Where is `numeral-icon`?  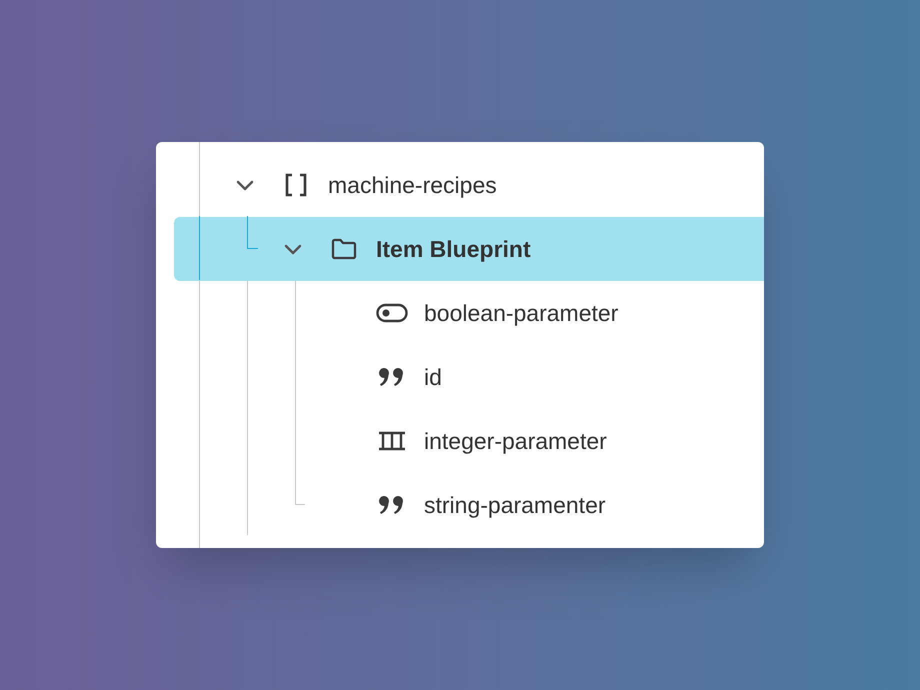 numeral-icon is located at coordinates (392, 441).